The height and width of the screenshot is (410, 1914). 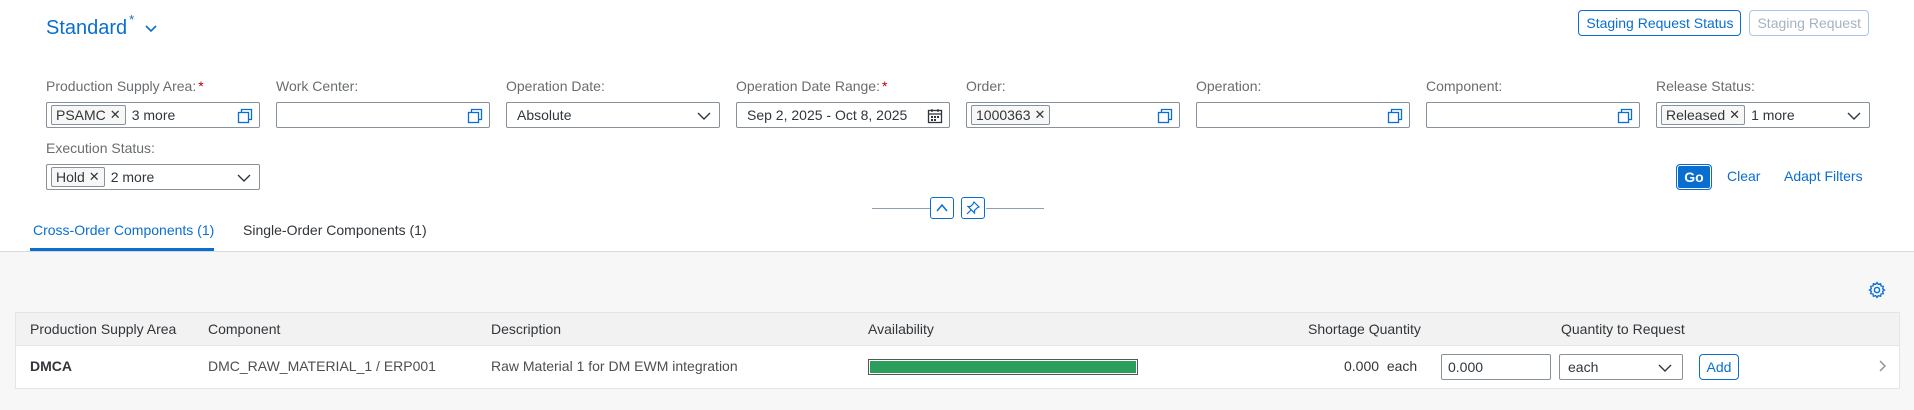 I want to click on filter-label: Operation:, so click(x=1229, y=86).